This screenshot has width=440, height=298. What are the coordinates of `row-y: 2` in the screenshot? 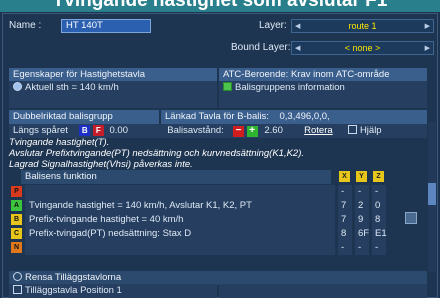 It's located at (362, 206).